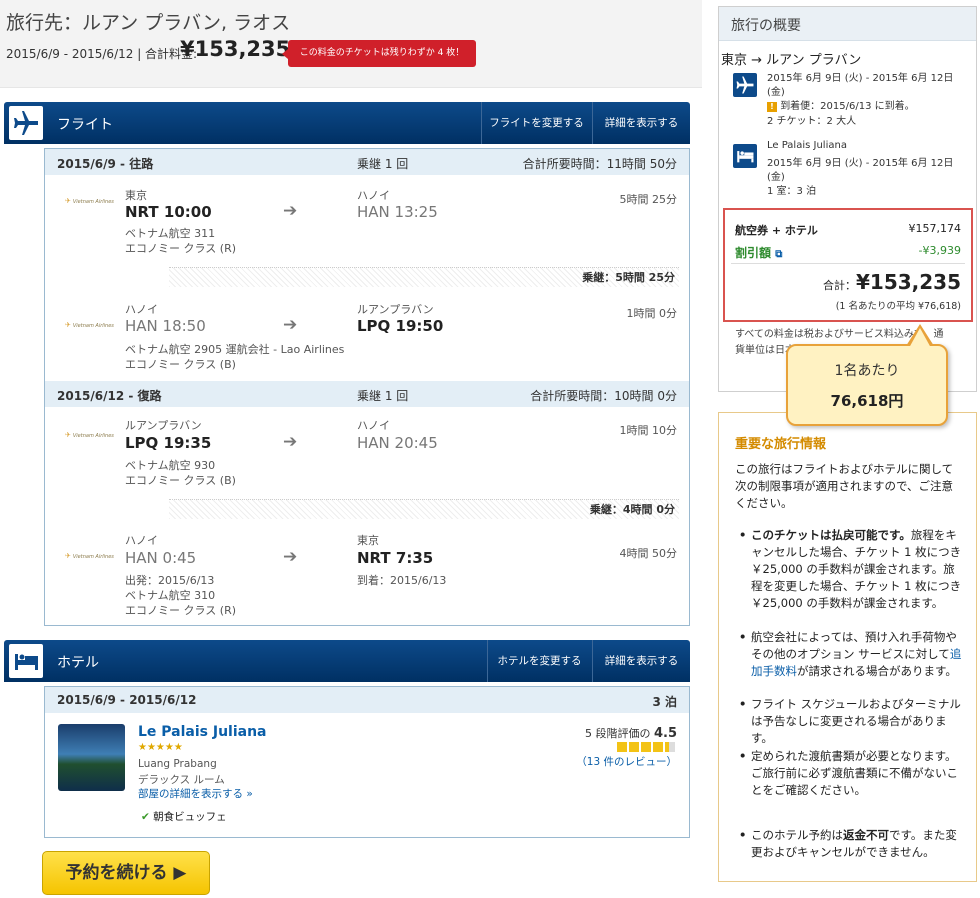  What do you see at coordinates (105, 164) in the screenshot?
I see `outbound-date: 2015/6/9 - 往路` at bounding box center [105, 164].